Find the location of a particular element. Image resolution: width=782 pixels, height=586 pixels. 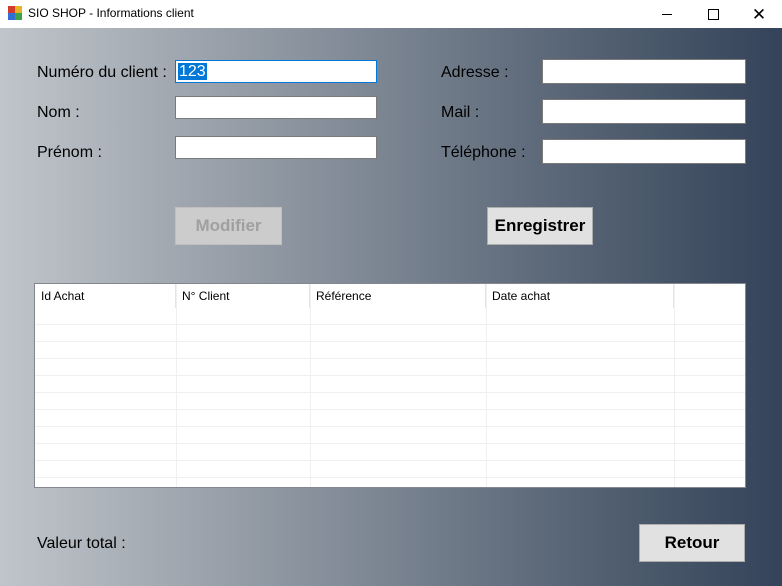

title-bar: SIO SHOP - Informations client ✕ is located at coordinates (391, 14).